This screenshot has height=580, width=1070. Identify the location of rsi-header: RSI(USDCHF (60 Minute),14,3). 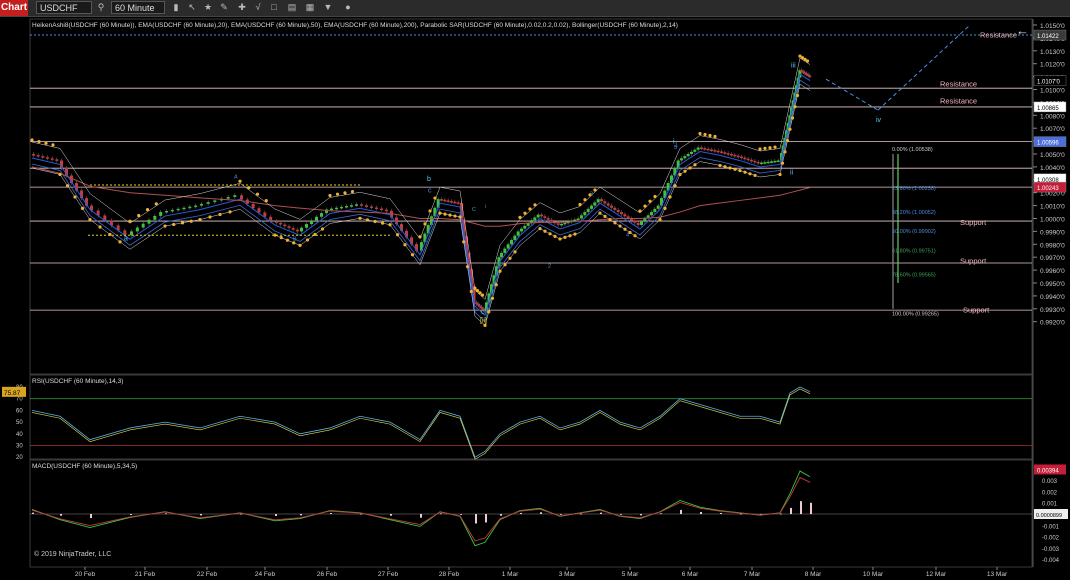
(77, 381).